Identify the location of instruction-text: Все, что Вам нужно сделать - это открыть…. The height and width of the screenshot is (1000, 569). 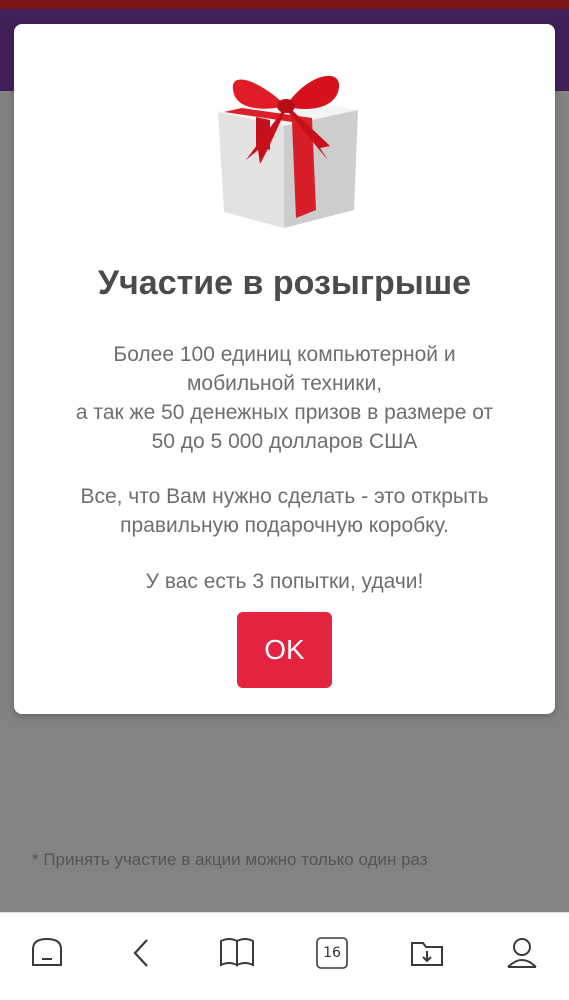
(284, 511).